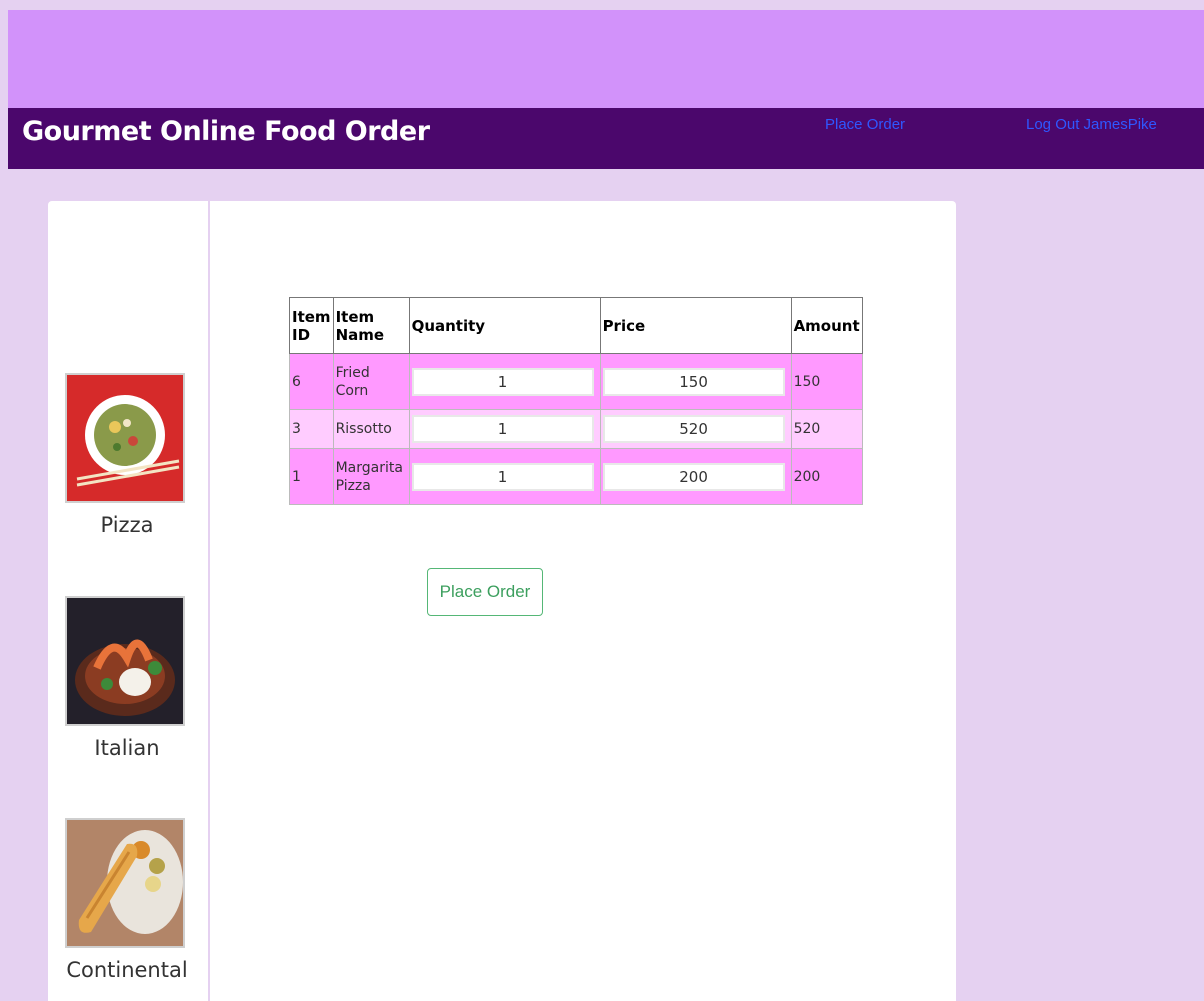  What do you see at coordinates (826, 429) in the screenshot?
I see `cell-amount: 520` at bounding box center [826, 429].